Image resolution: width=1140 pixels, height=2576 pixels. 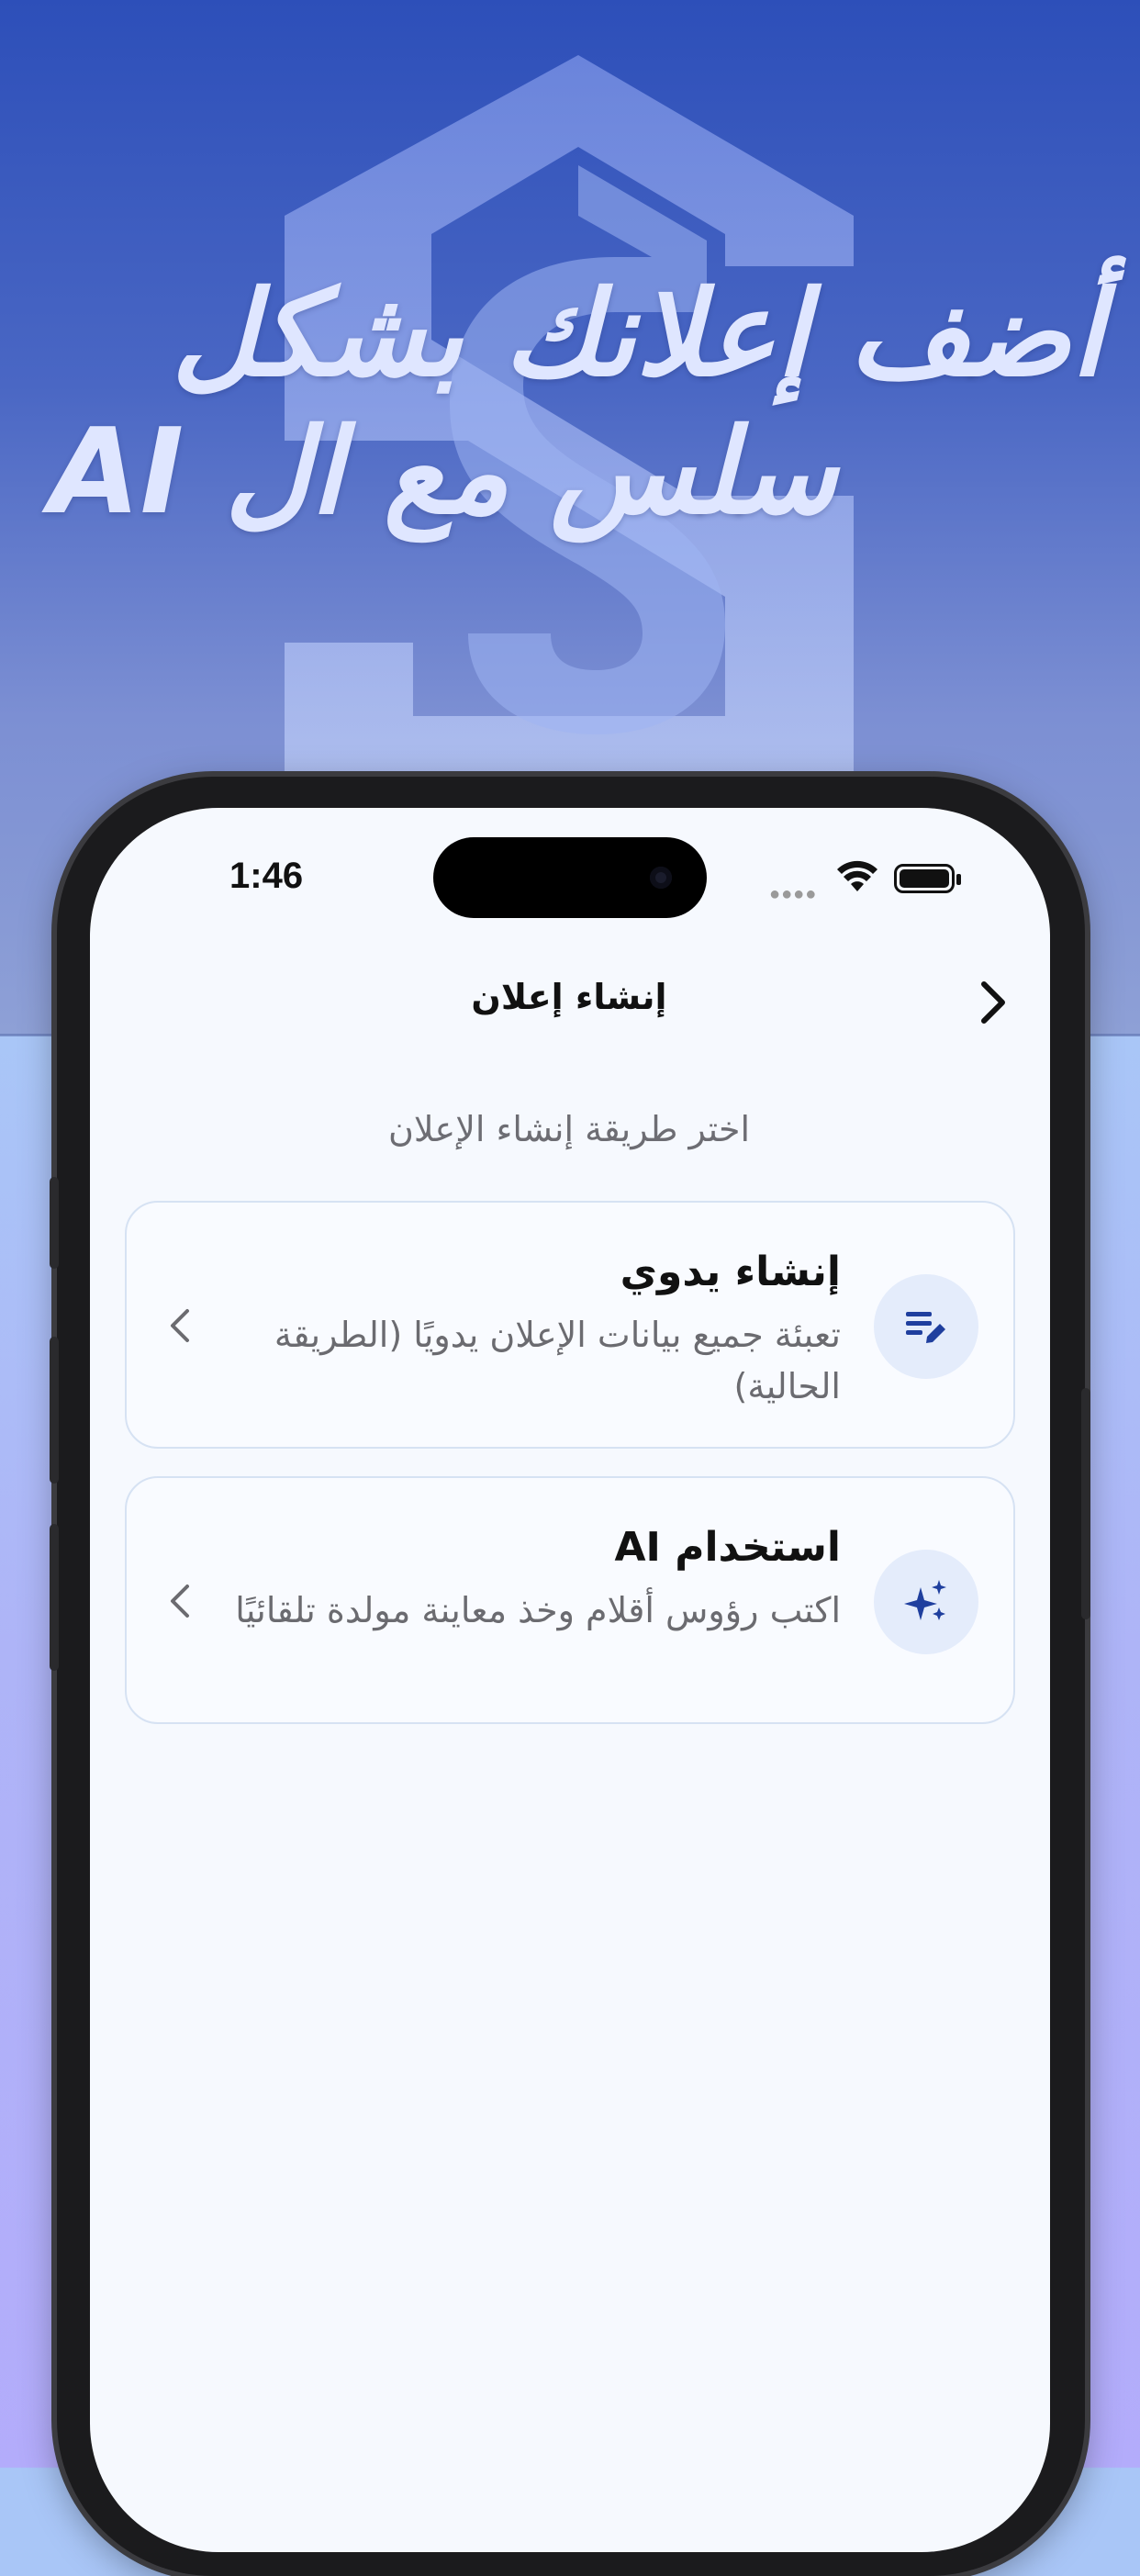 What do you see at coordinates (443, 472) in the screenshot?
I see `hero-headline-line2: سلس مع ال AI` at bounding box center [443, 472].